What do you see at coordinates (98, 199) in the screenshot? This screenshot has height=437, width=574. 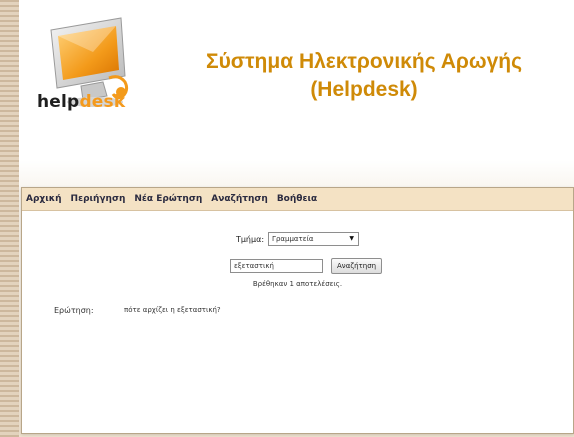 I see `nav-item-browse: Περιήγηση` at bounding box center [98, 199].